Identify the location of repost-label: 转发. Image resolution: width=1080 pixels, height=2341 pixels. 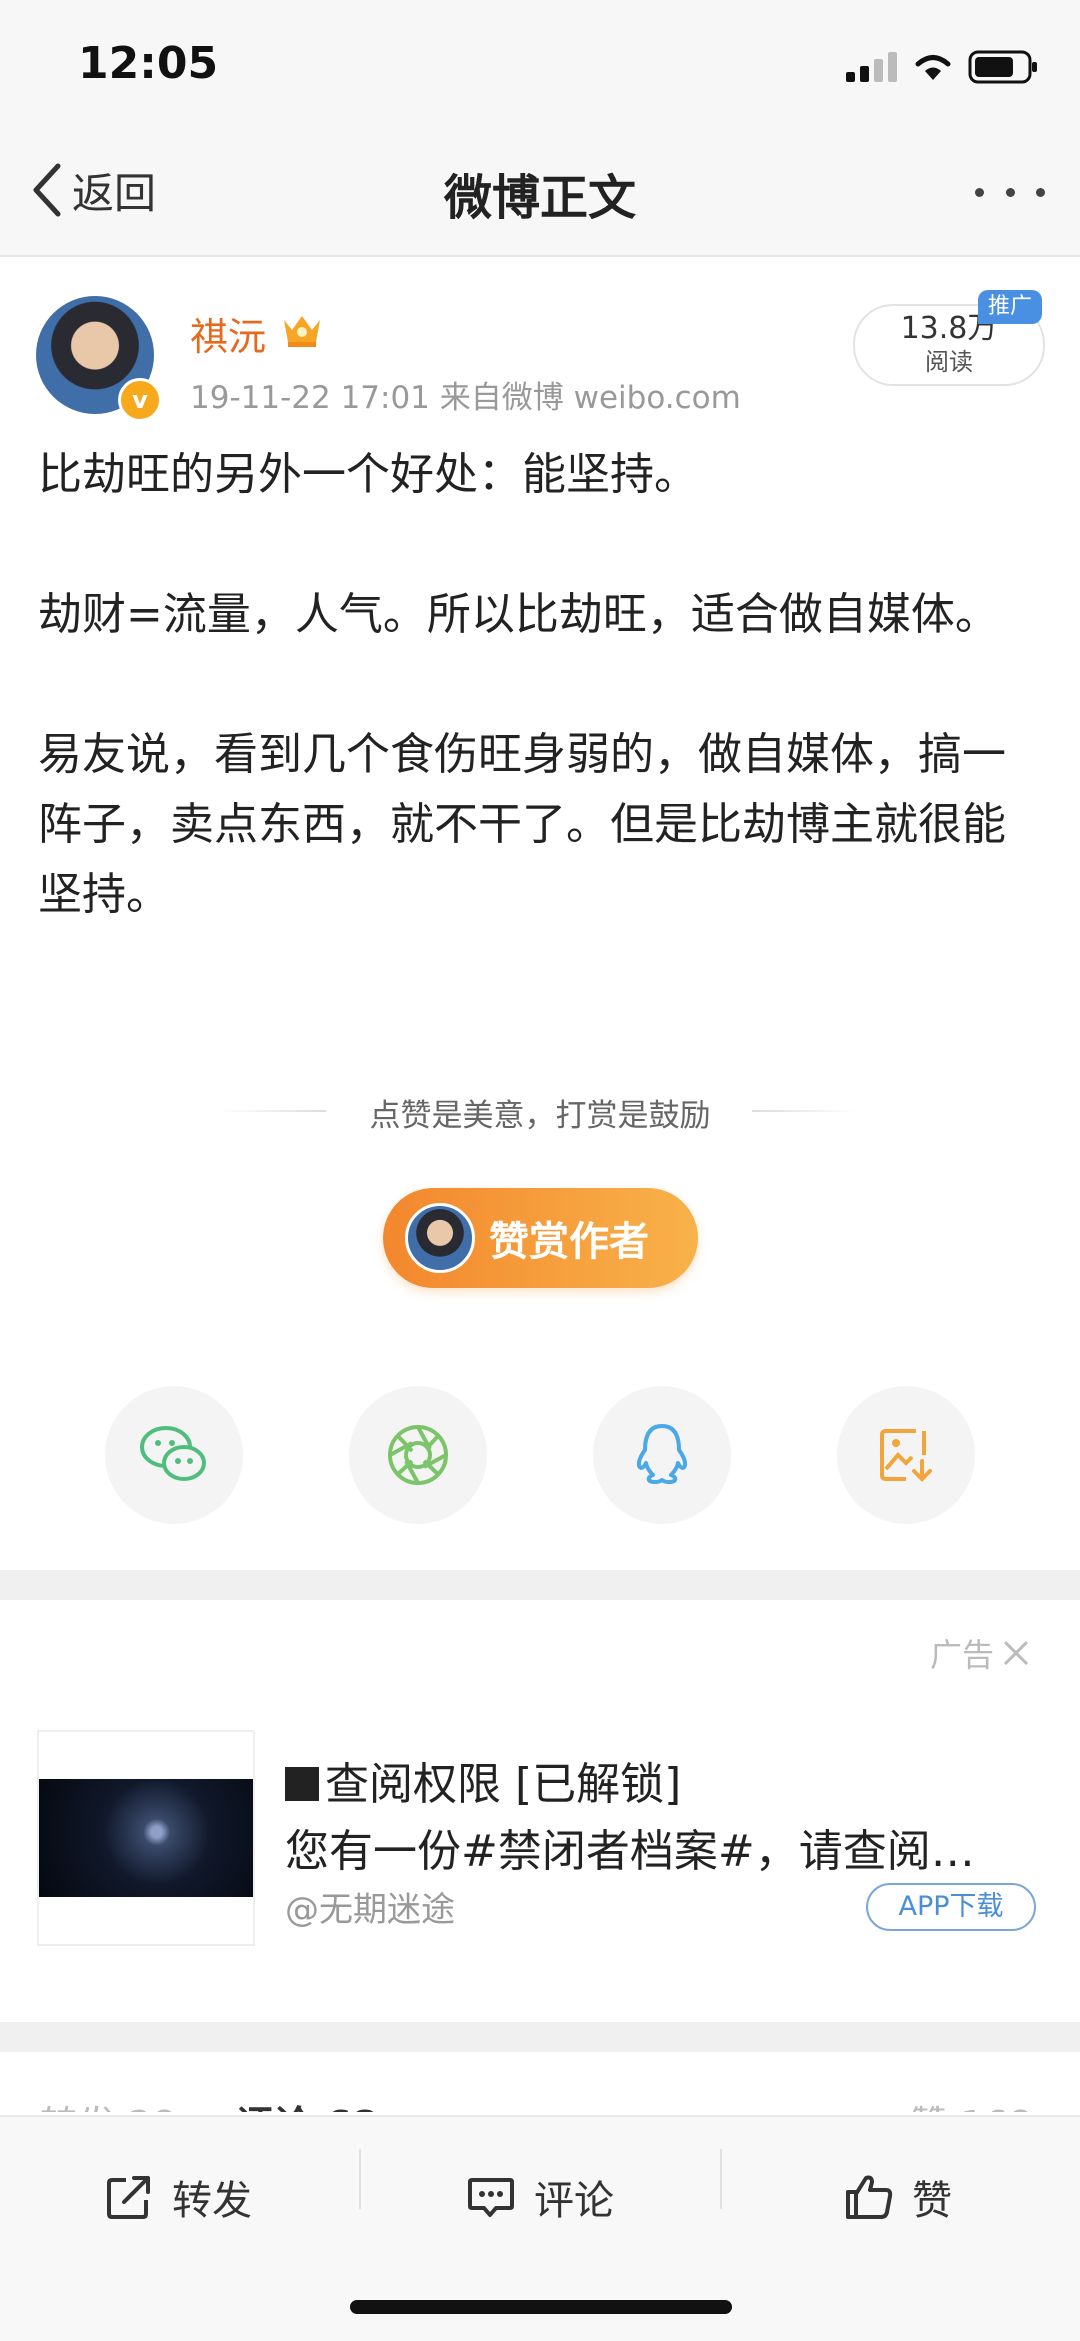
(212, 2201).